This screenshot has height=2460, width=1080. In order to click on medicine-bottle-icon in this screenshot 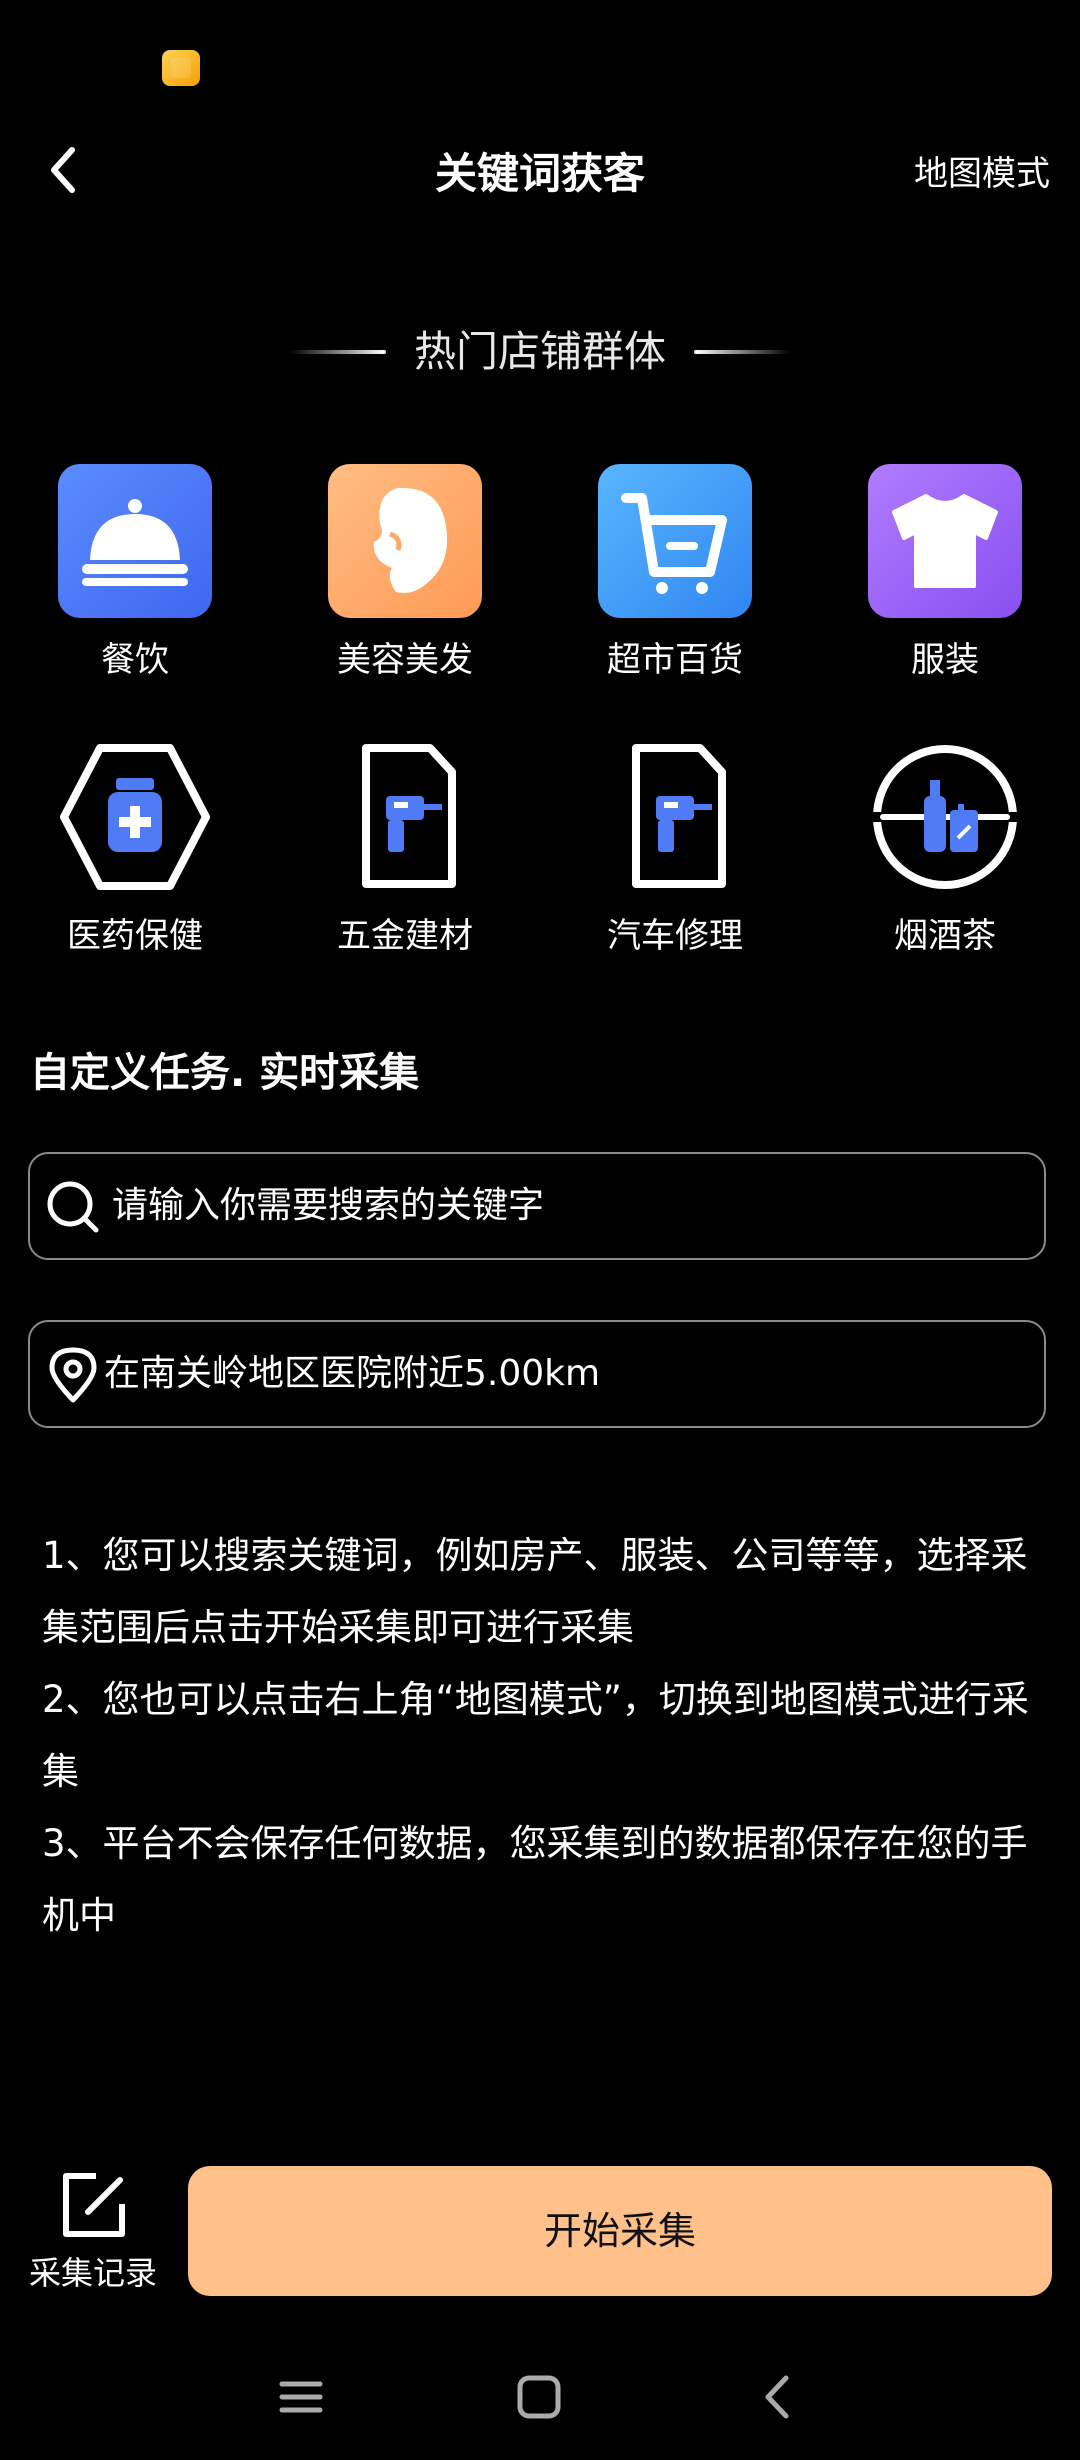, I will do `click(135, 817)`.